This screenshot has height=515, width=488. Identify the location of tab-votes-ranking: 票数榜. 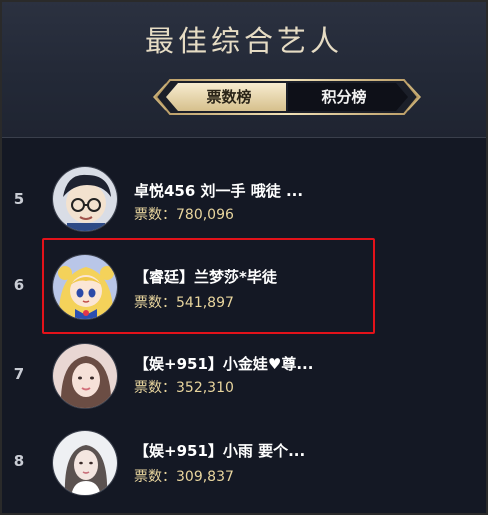
(229, 97).